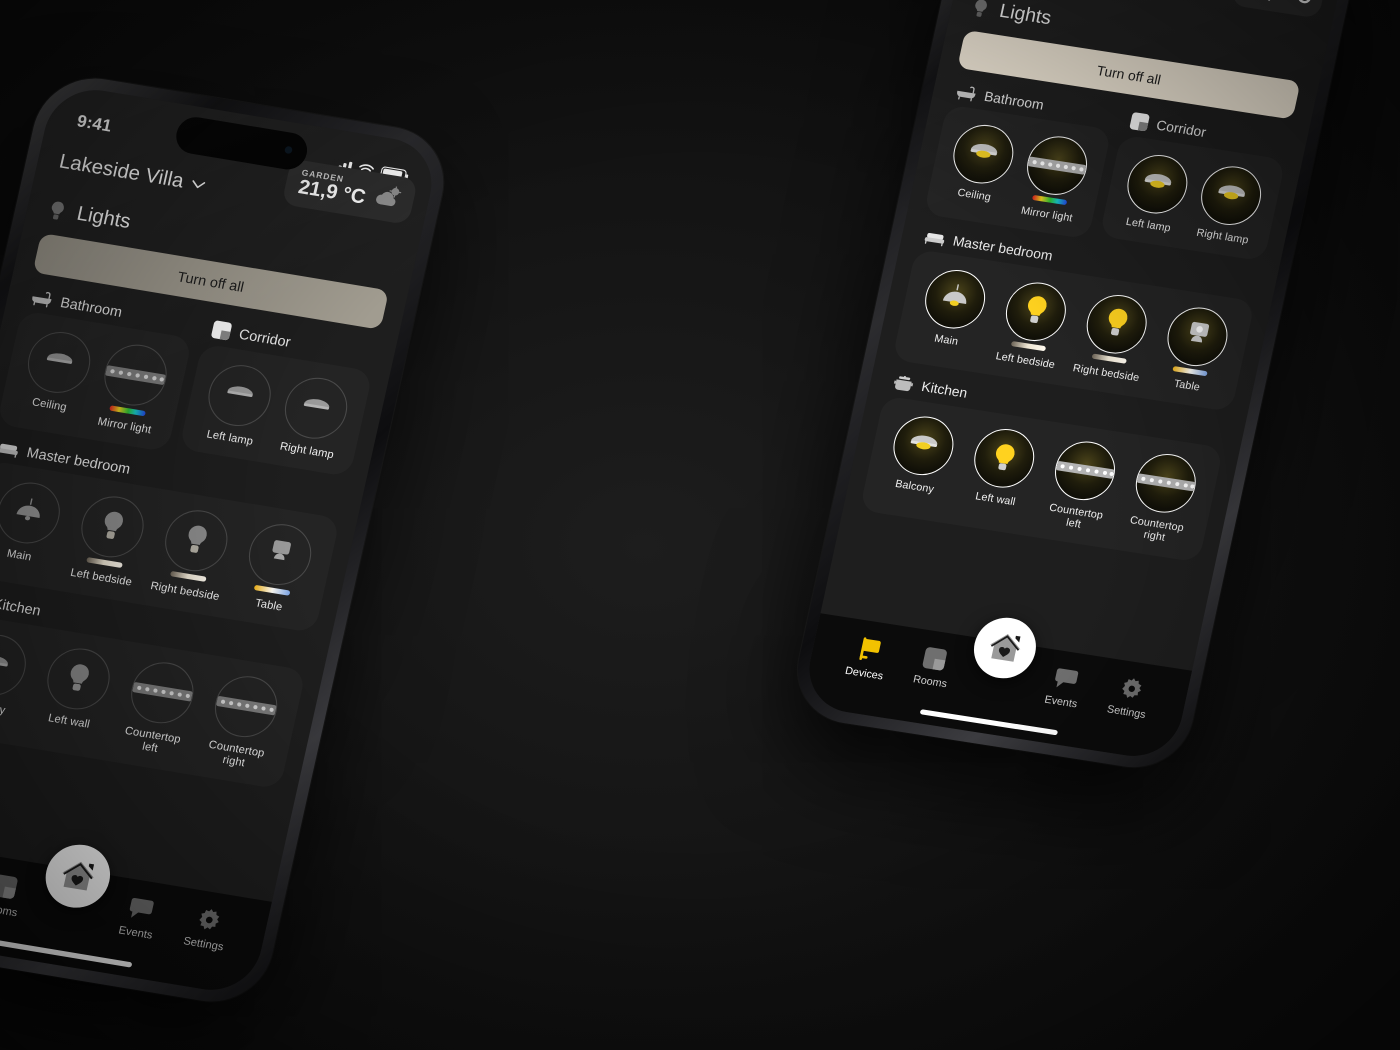 This screenshot has height=1050, width=1400. I want to click on bed-icon, so click(934, 239).